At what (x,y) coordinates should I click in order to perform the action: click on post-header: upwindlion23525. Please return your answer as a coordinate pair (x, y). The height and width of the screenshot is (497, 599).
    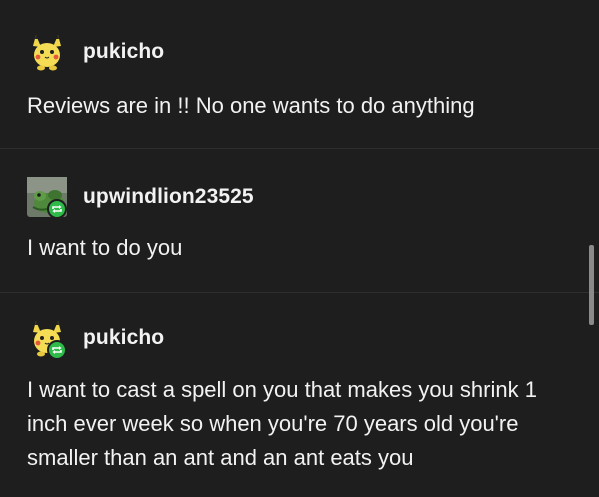
    Looking at the image, I should click on (140, 198).